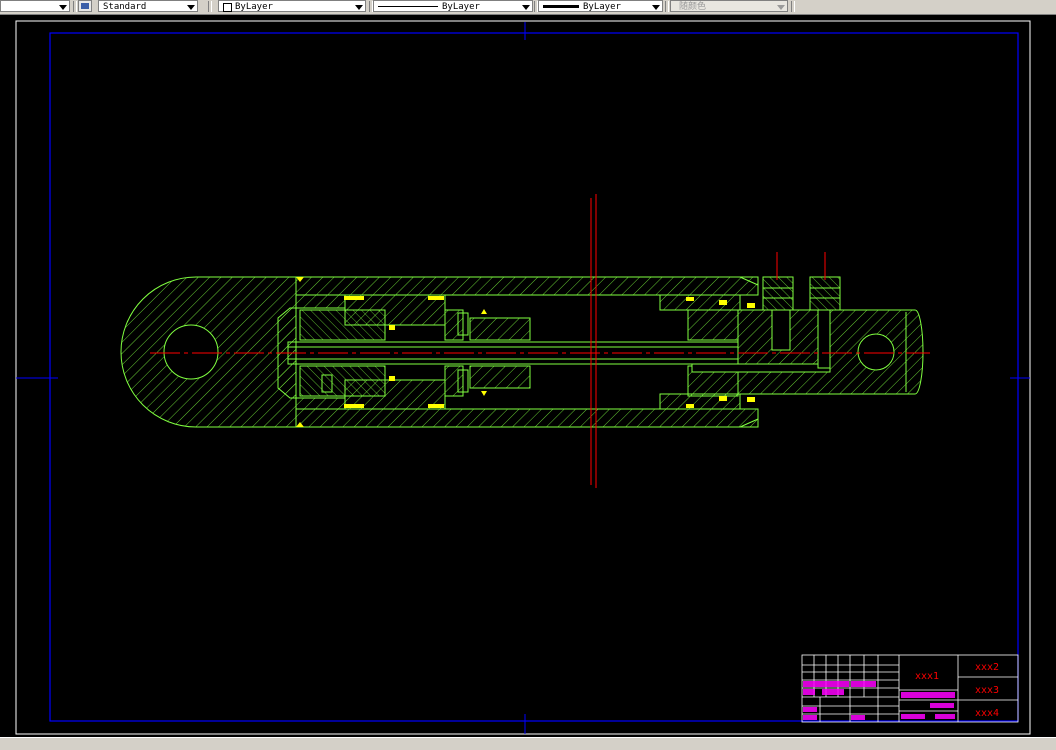 This screenshot has width=1056, height=750. Describe the element at coordinates (987, 713) in the screenshot. I see `title-cell-right-3: xxx4` at that location.